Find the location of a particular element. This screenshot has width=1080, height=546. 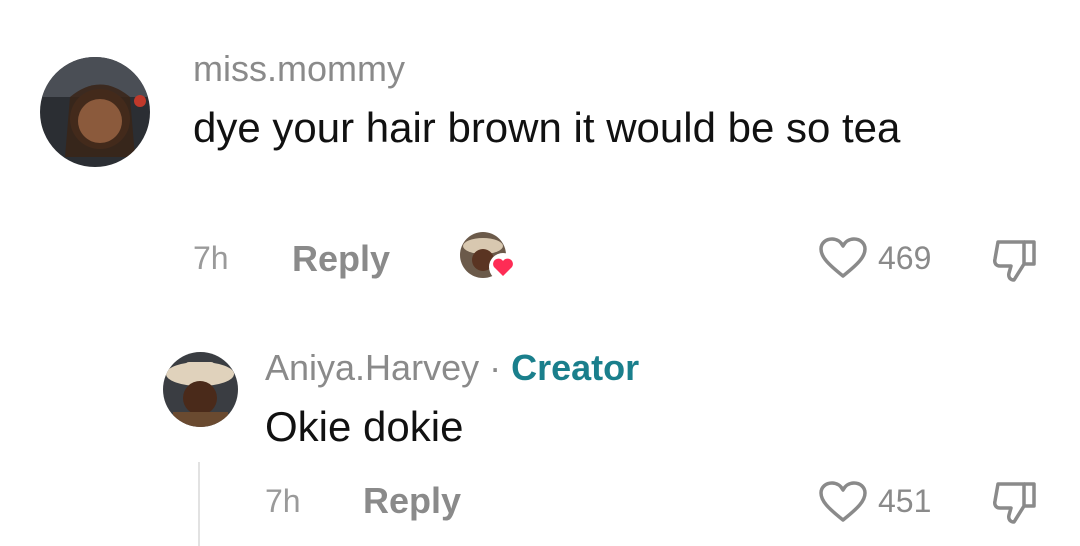

reply-text: Okie dokie is located at coordinates (364, 426).